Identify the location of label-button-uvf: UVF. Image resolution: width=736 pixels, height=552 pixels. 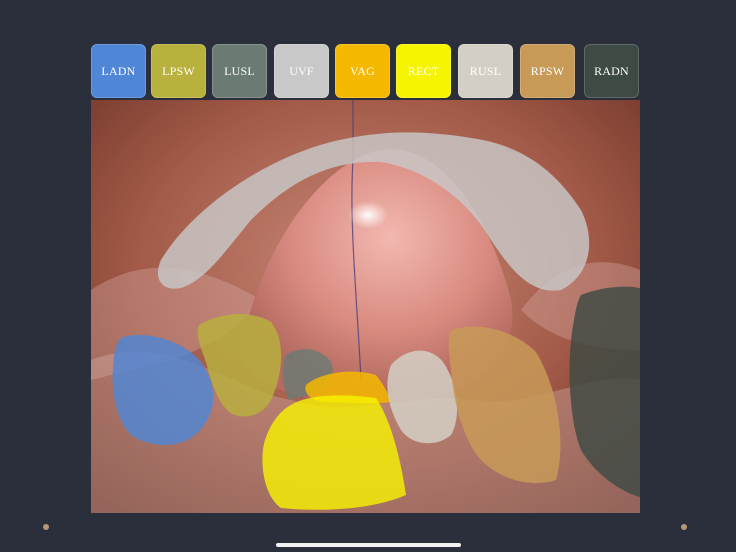
(301, 71).